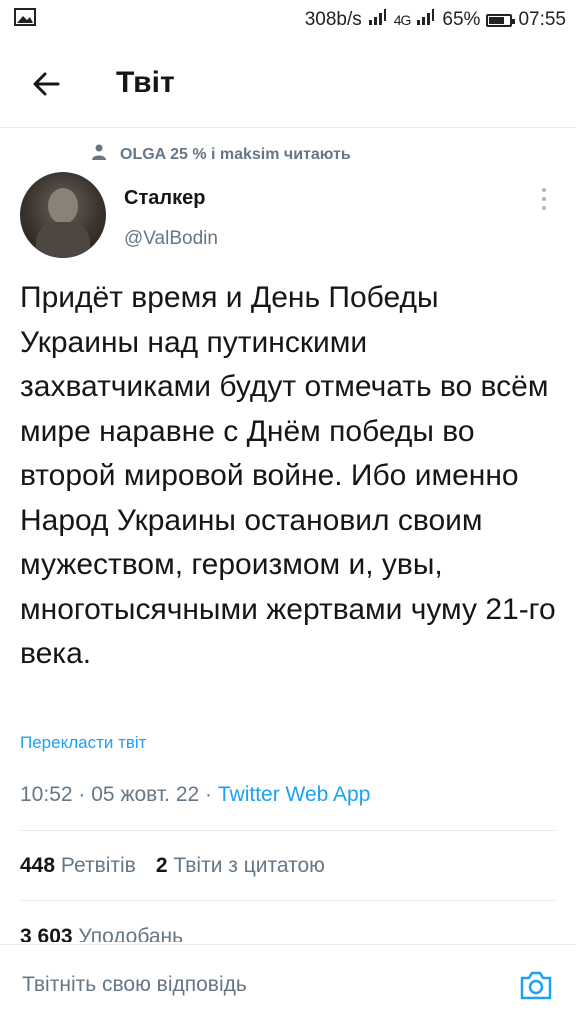 This screenshot has height=1024, width=576. I want to click on quotes-label: Твіти з цитатою, so click(249, 865).